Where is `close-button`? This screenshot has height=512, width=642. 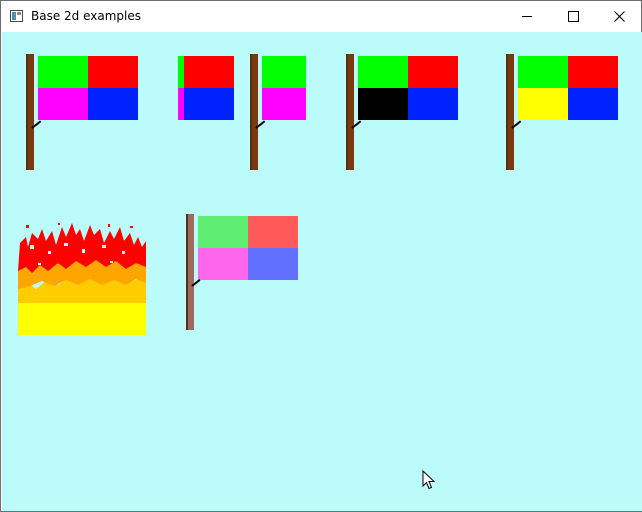 close-button is located at coordinates (619, 16).